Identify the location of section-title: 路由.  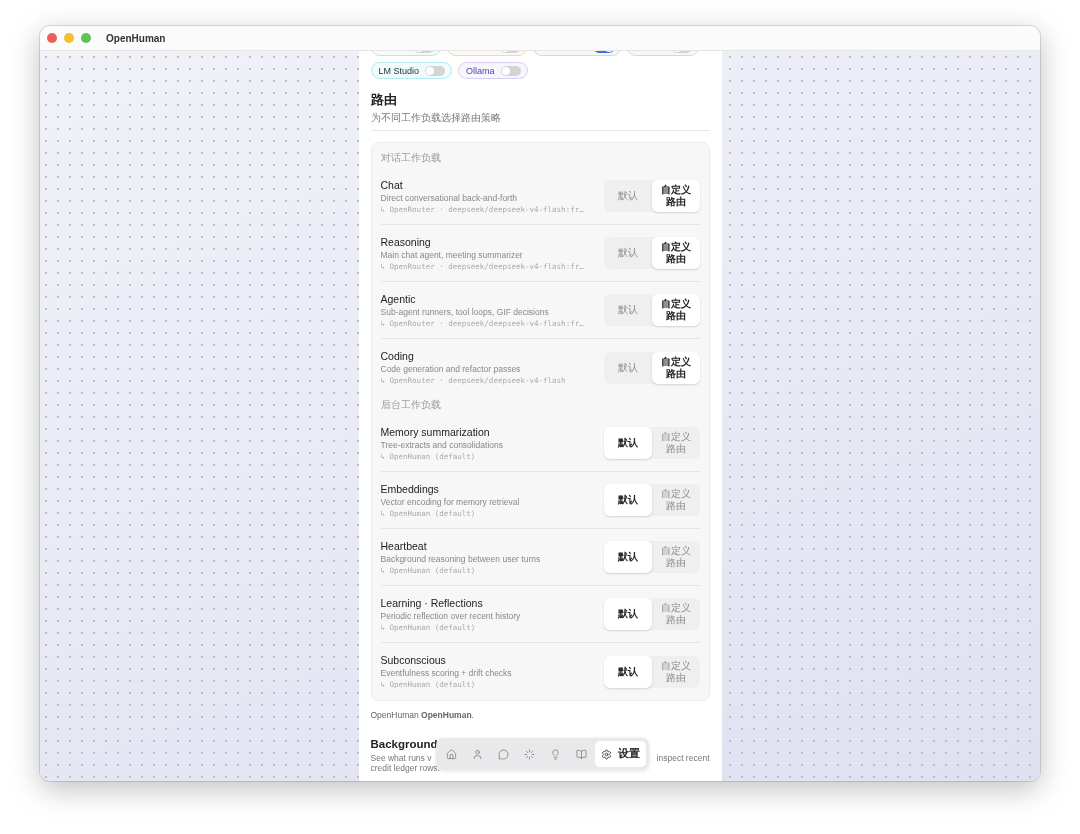
(384, 100).